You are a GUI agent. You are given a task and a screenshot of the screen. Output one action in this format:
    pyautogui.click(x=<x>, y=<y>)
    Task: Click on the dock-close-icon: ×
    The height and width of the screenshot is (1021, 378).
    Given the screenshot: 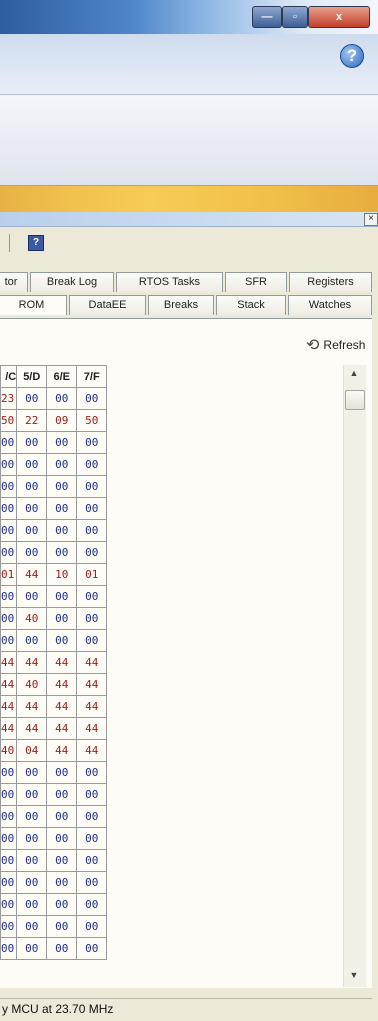 What is the action you would take?
    pyautogui.click(x=371, y=219)
    